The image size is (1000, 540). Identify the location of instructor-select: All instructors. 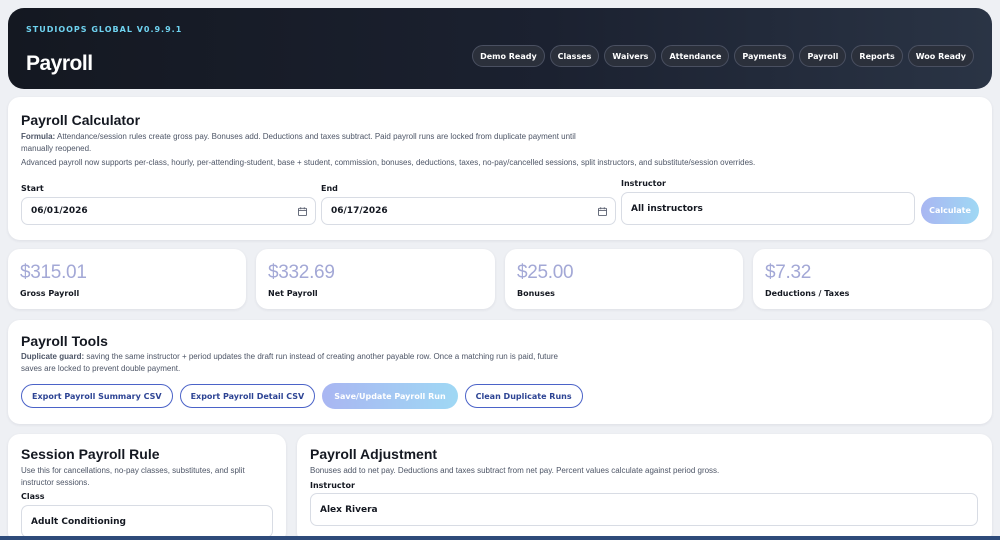
(768, 208).